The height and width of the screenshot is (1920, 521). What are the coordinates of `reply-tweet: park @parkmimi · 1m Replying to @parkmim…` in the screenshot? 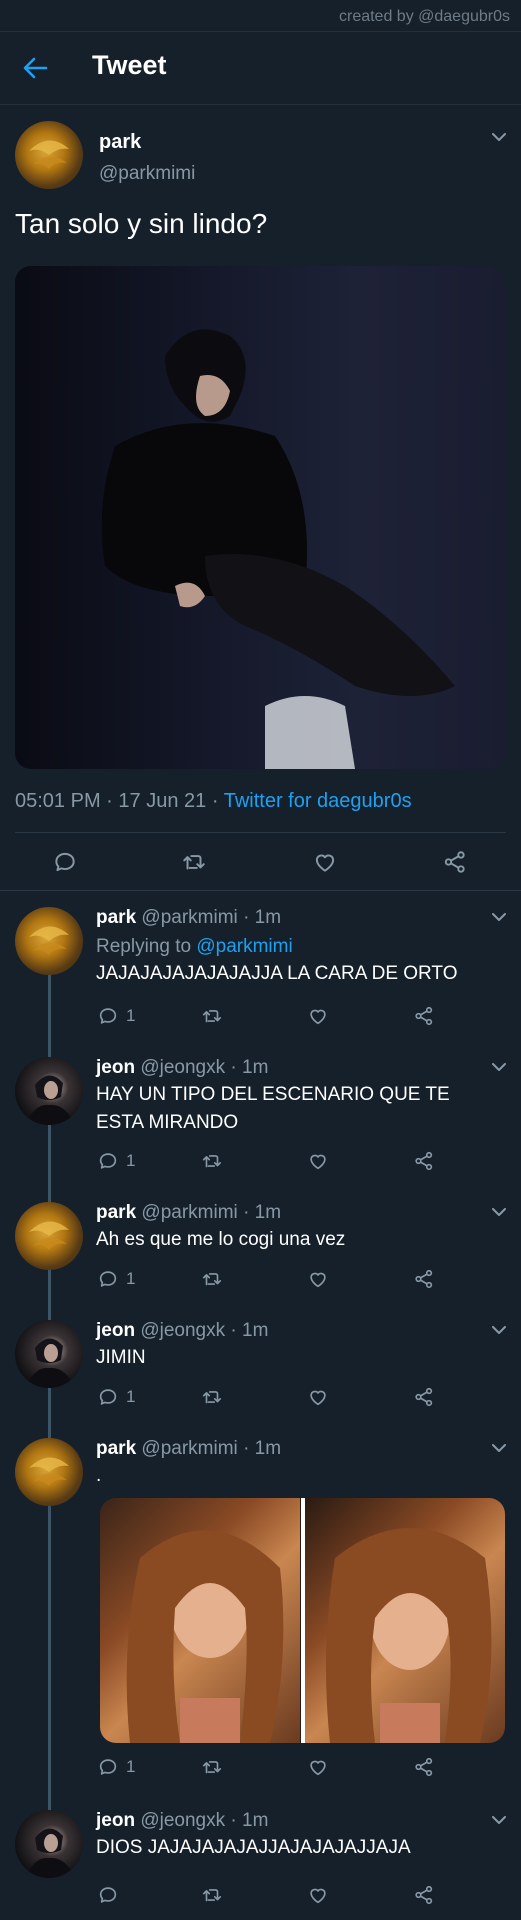 It's located at (260, 972).